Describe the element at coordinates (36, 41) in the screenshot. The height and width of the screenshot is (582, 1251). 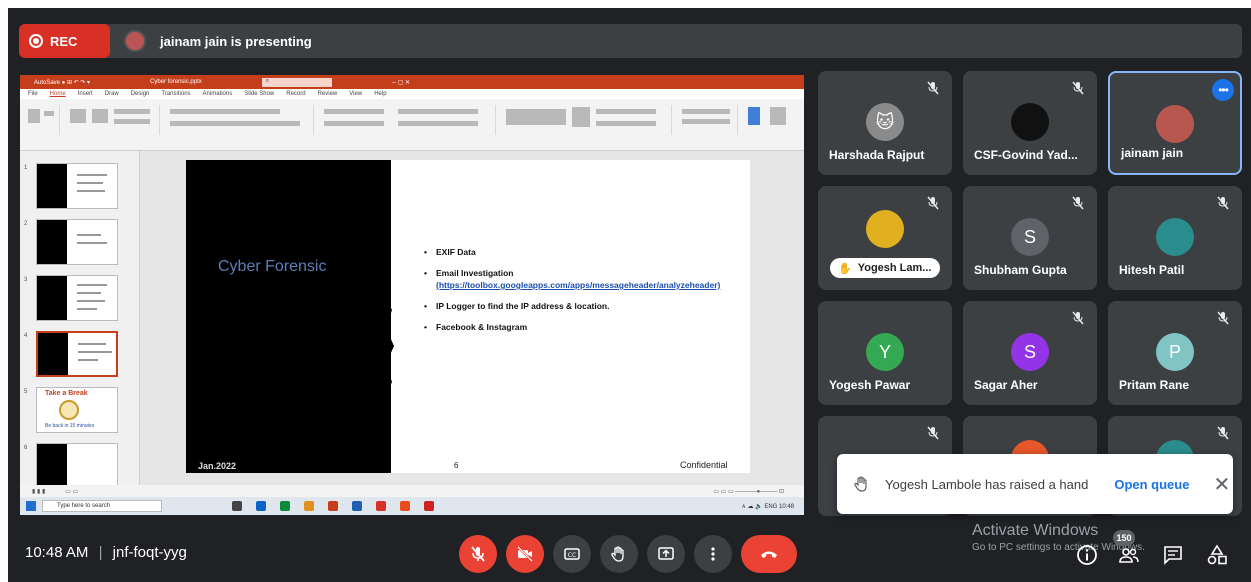
I see `record-icon` at that location.